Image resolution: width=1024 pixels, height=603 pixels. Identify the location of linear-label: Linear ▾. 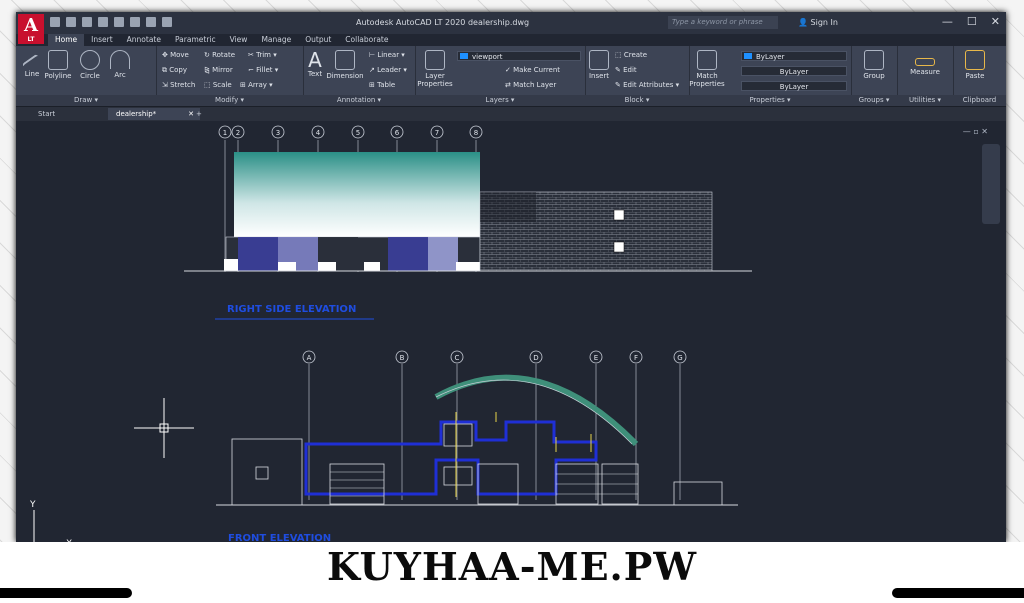
(391, 55).